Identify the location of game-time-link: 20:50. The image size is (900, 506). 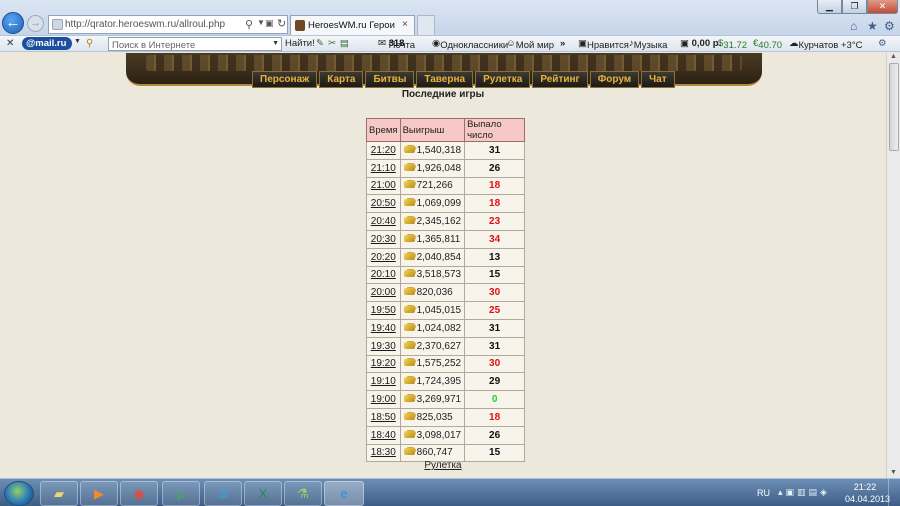
(383, 203).